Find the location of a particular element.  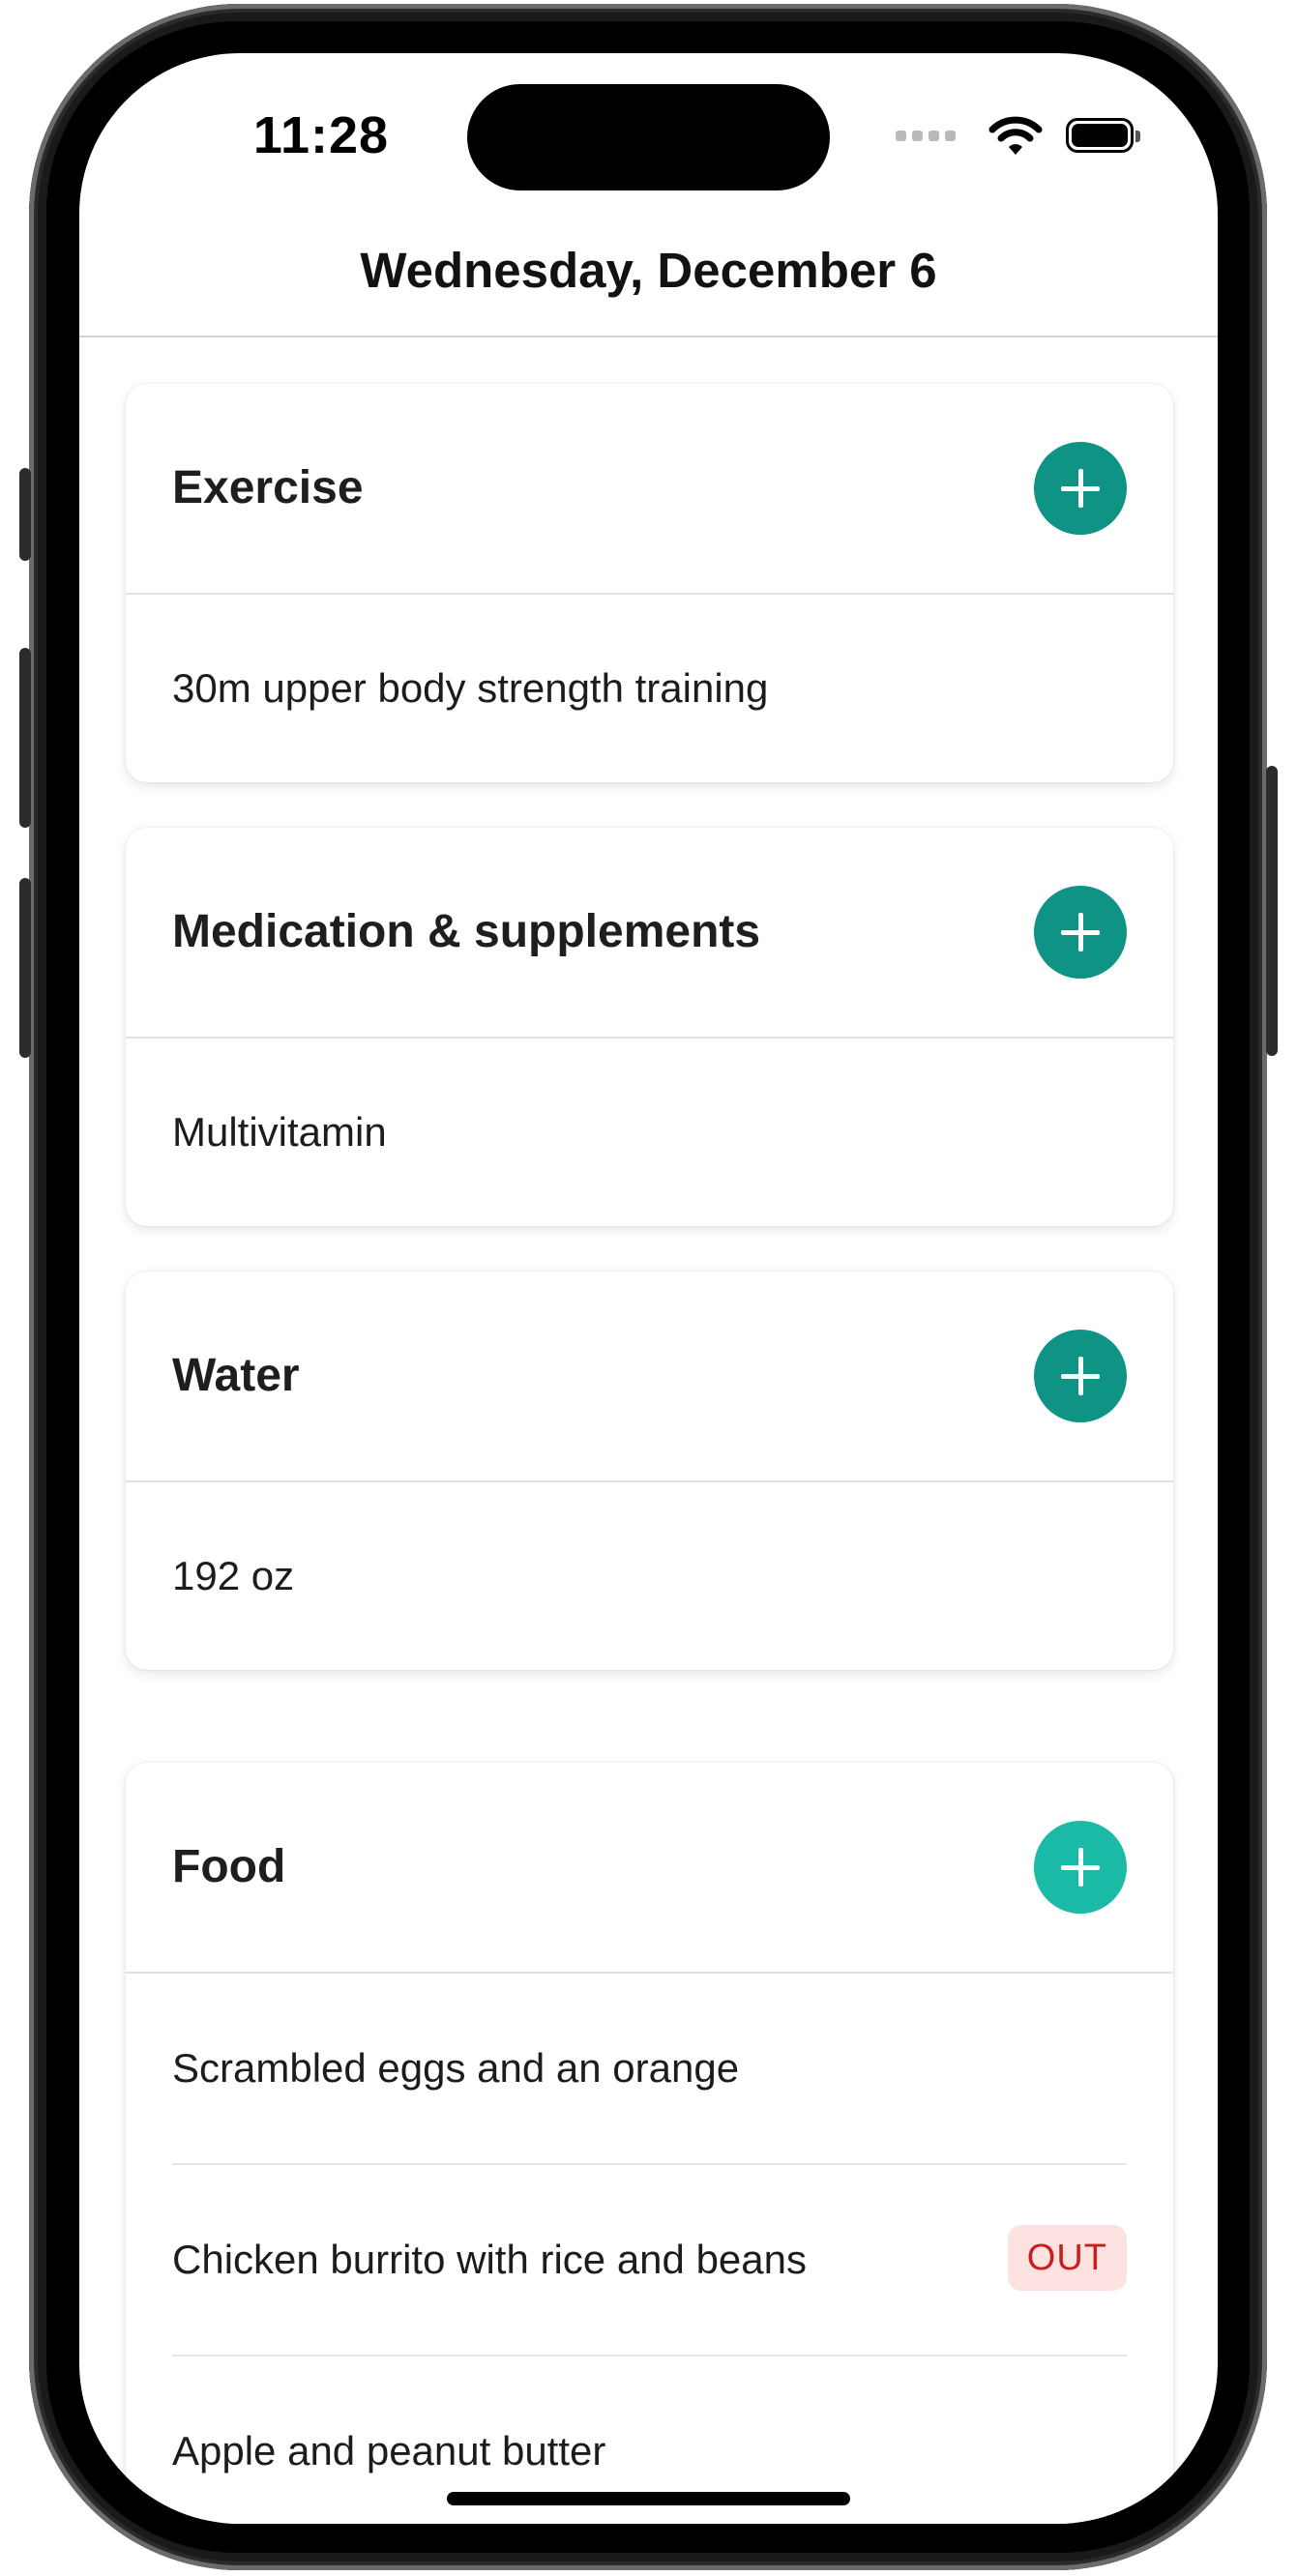

wifi-icon is located at coordinates (1016, 135).